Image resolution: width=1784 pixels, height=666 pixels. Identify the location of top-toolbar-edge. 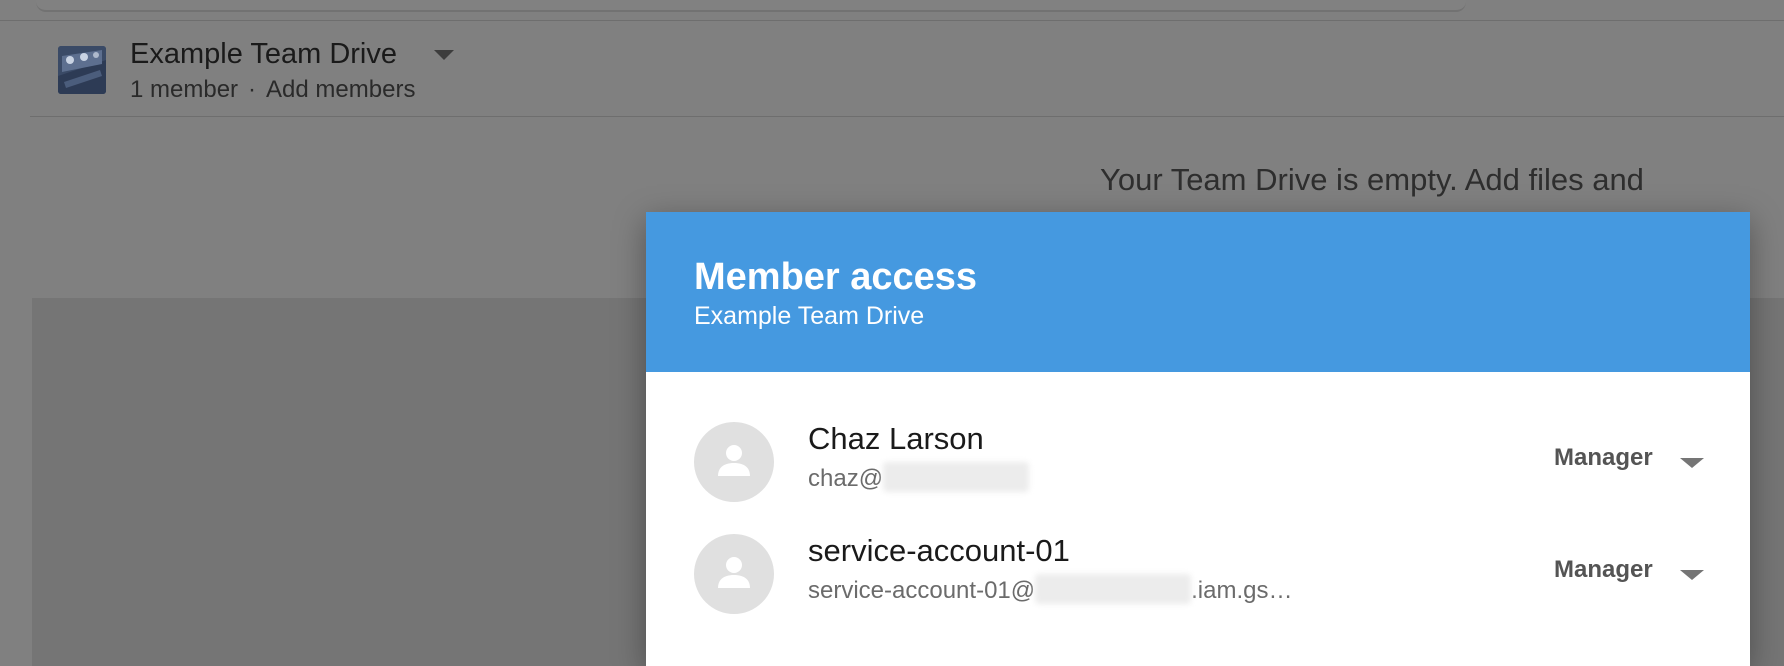
(751, 6).